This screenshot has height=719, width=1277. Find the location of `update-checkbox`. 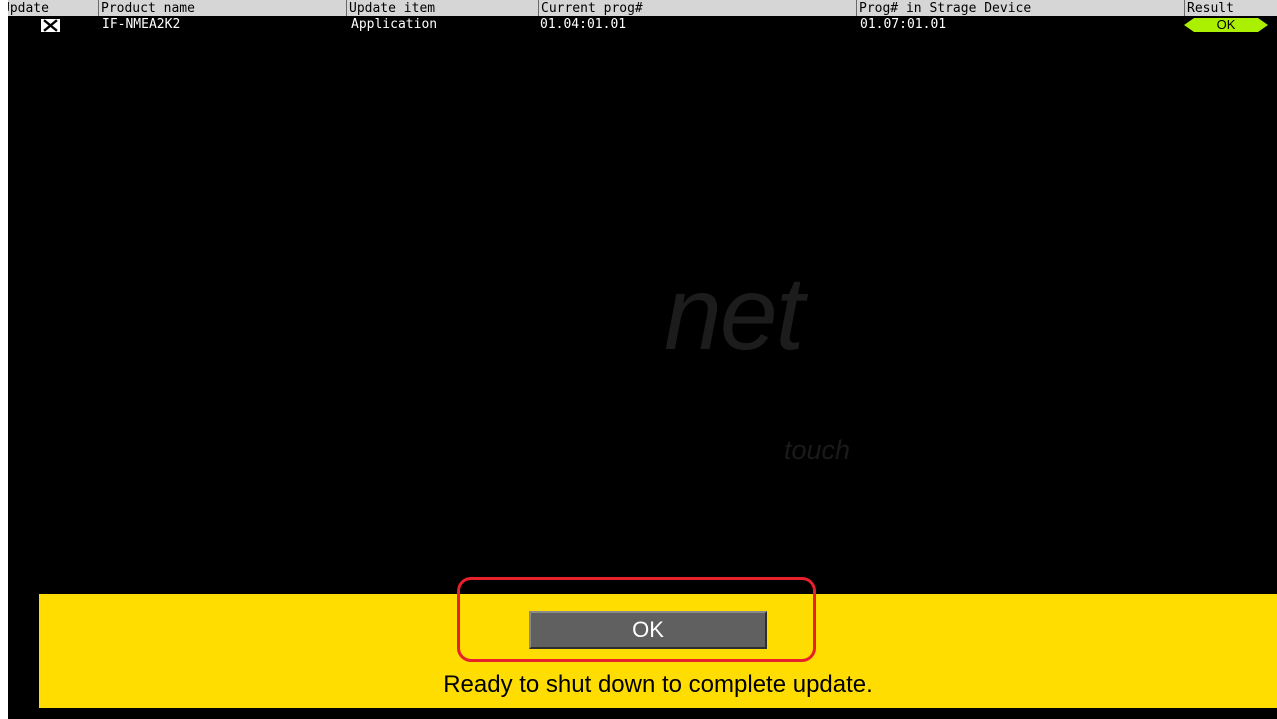

update-checkbox is located at coordinates (50, 25).